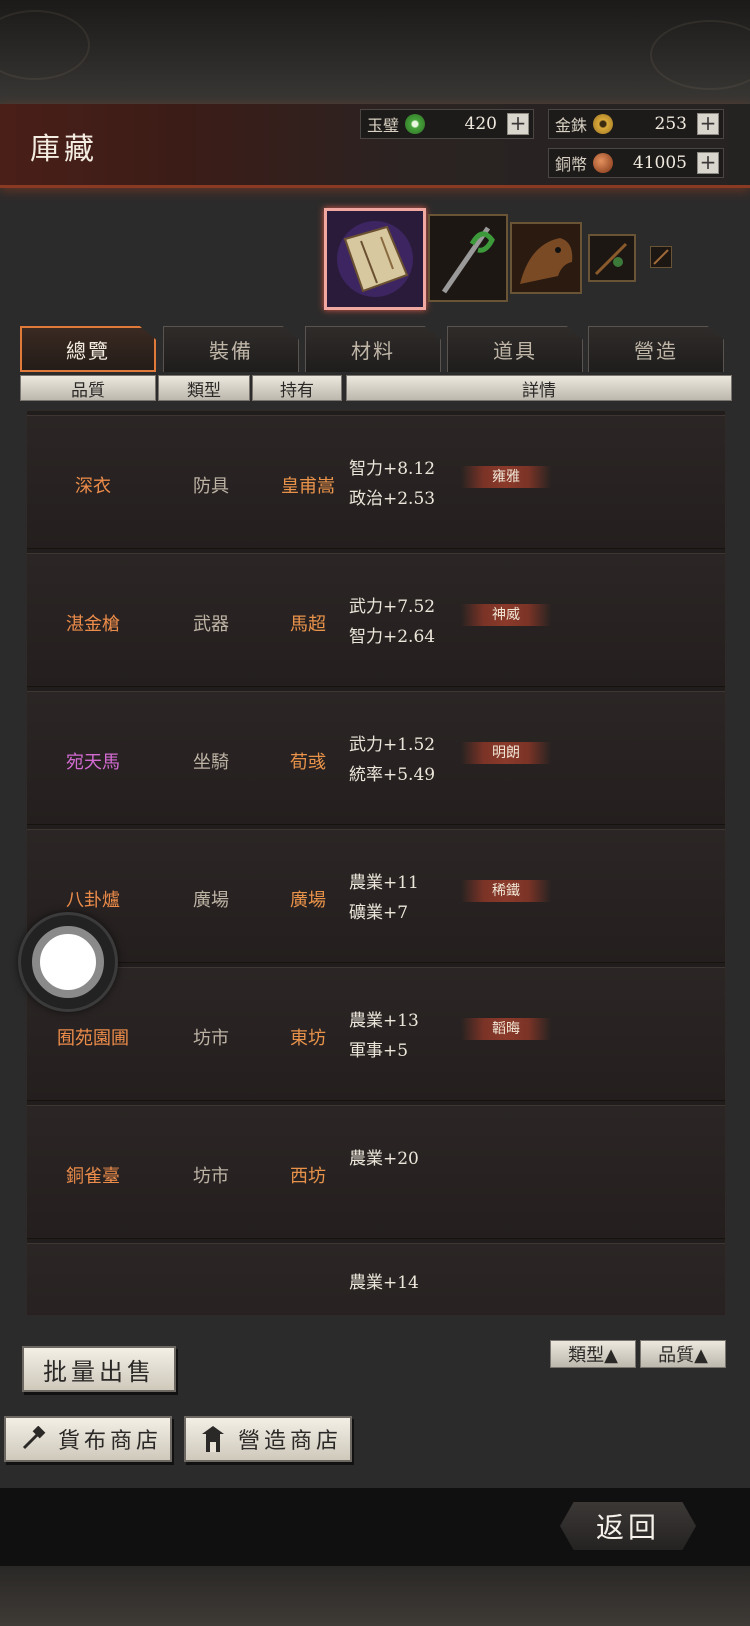 The height and width of the screenshot is (1626, 750). I want to click on item-holder: 西坊, so click(308, 1176).